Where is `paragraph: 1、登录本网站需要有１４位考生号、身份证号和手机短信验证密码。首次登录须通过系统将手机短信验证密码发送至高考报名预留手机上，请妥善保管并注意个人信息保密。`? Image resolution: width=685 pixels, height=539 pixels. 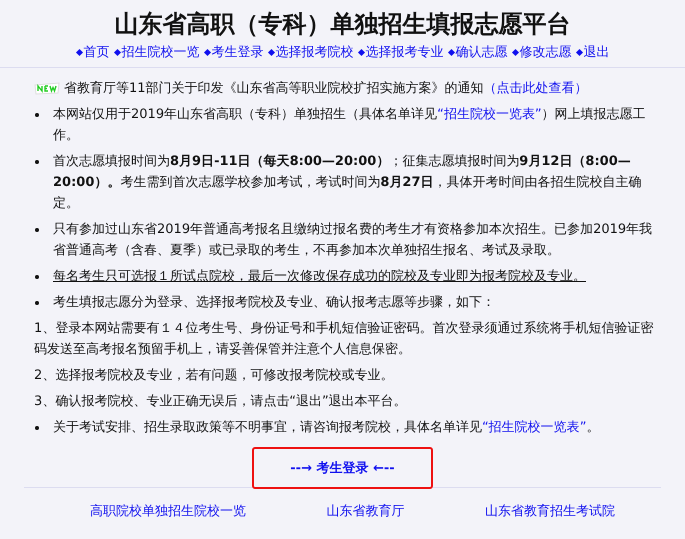 paragraph: 1、登录本网站需要有１４位考生号、身份证号和手机短信验证密码。首次登录须通过系统将手机短信验证密码发送至高考报名预留手机上，请妥善保管并注意个人信息保密。 is located at coordinates (344, 339).